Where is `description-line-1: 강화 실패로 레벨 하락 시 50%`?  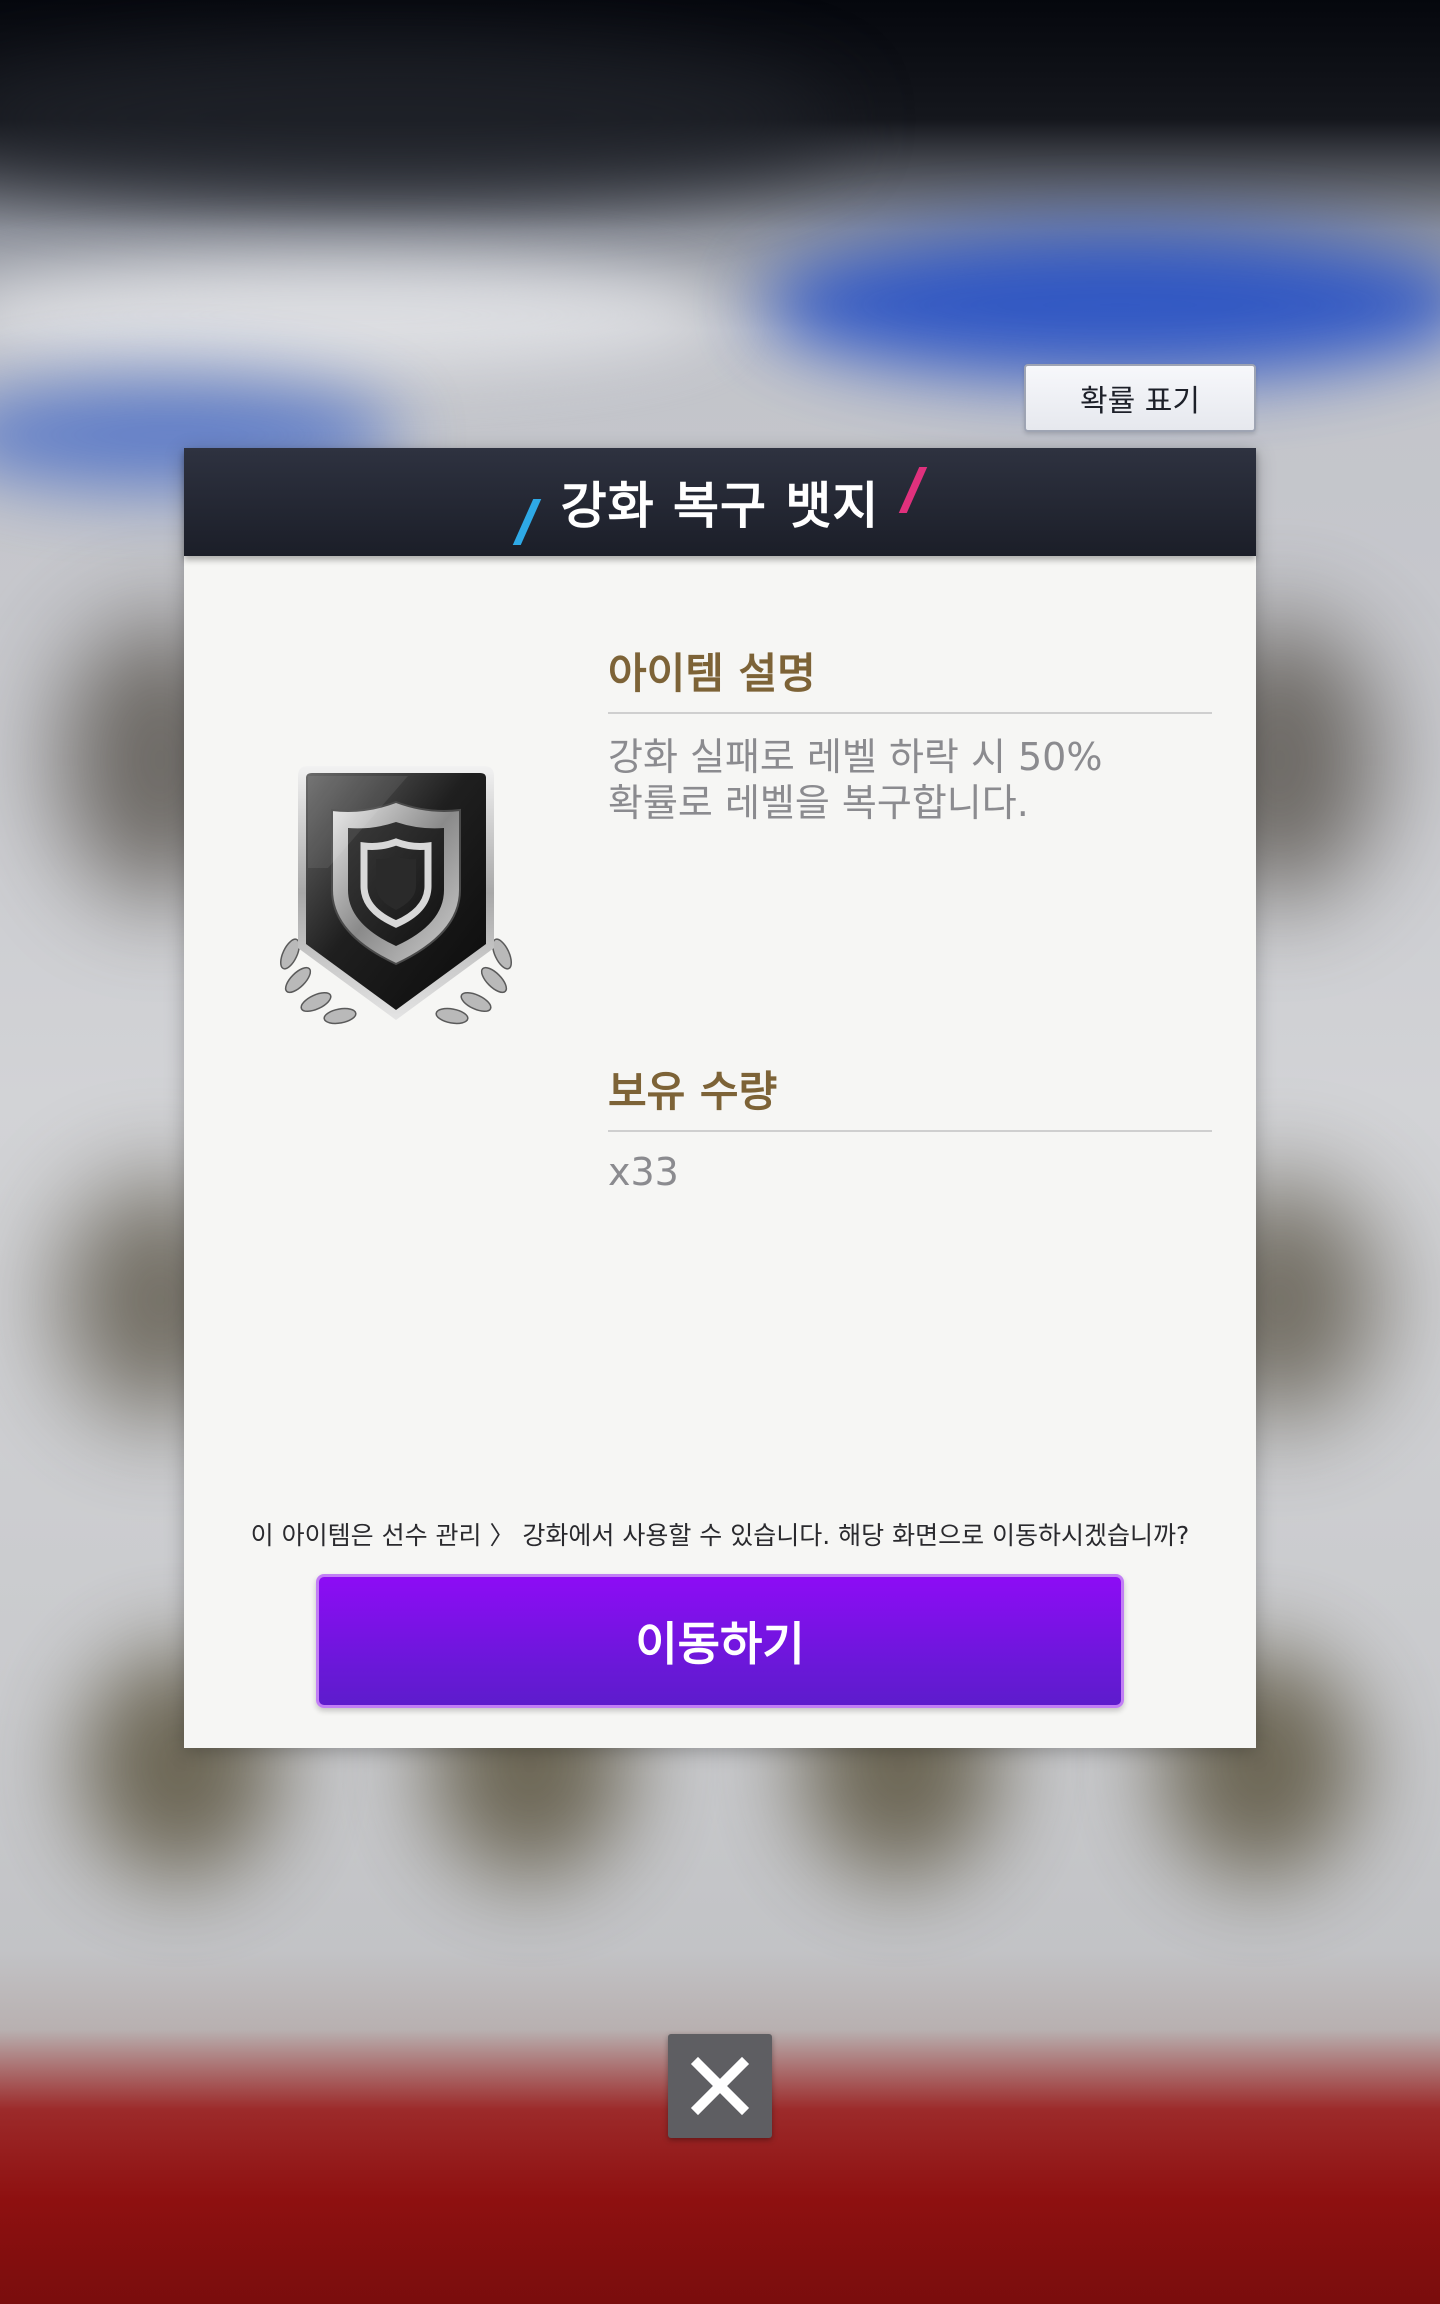 description-line-1: 강화 실패로 레벨 하락 시 50% is located at coordinates (855, 757).